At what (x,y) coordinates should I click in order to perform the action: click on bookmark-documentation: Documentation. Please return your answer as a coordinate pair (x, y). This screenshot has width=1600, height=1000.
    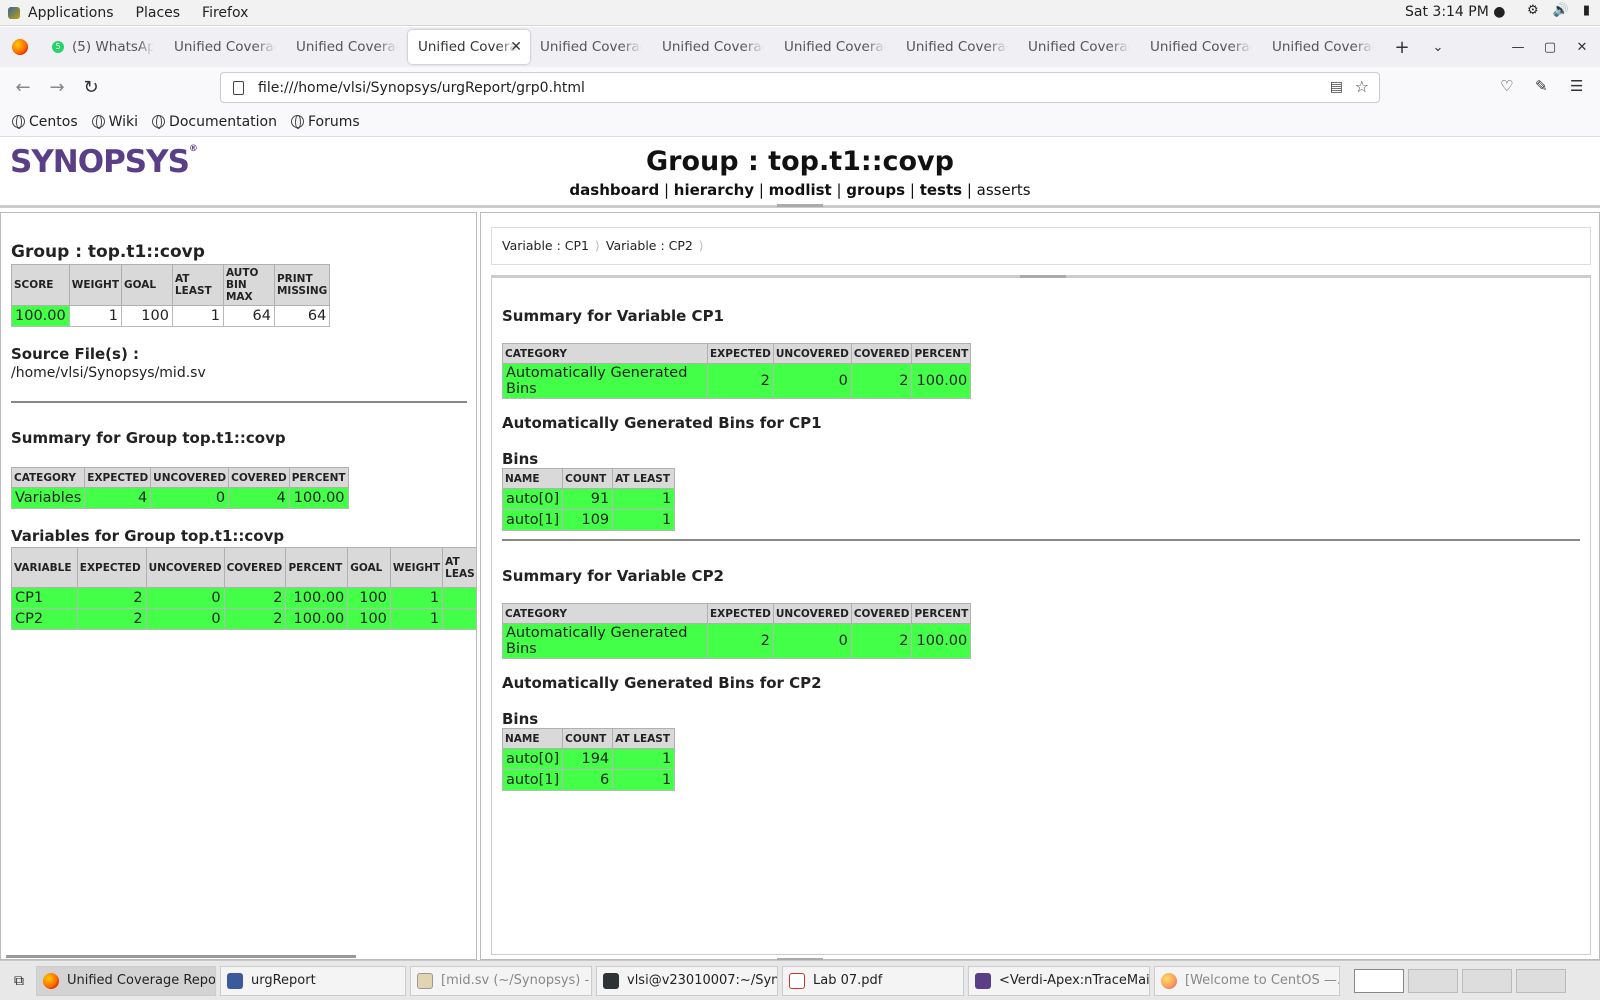
    Looking at the image, I should click on (214, 122).